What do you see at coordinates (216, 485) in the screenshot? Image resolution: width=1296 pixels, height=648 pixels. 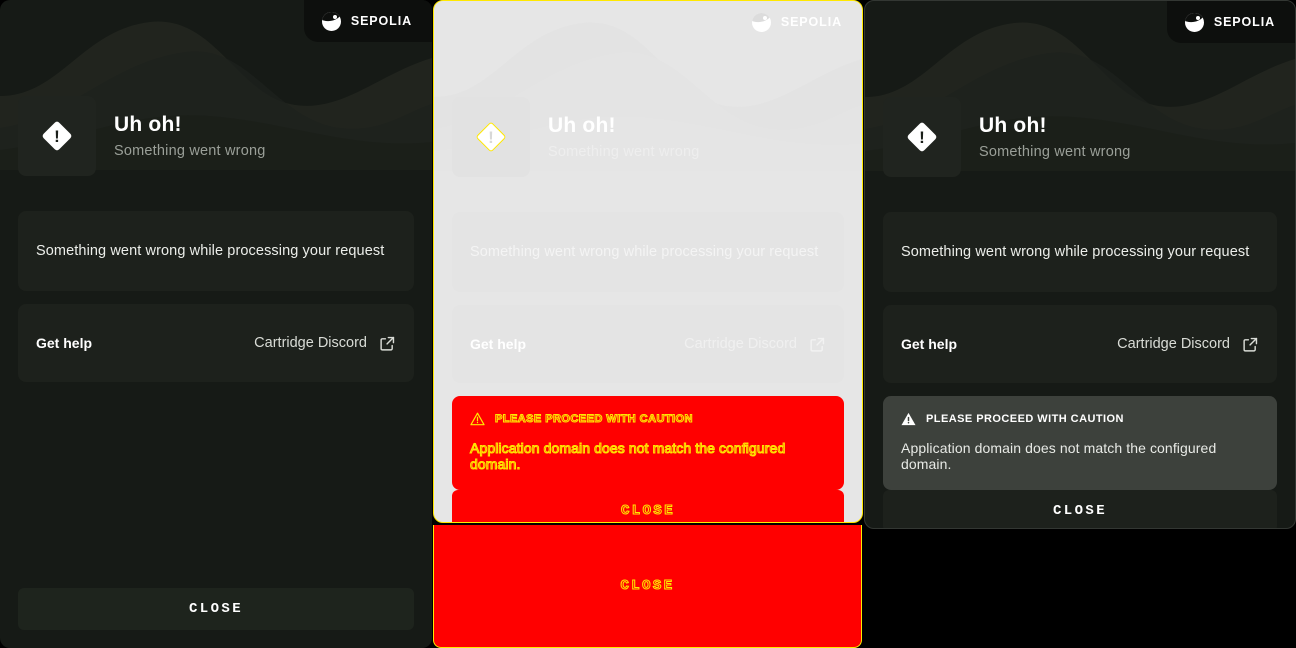 I see `flex-spacer` at bounding box center [216, 485].